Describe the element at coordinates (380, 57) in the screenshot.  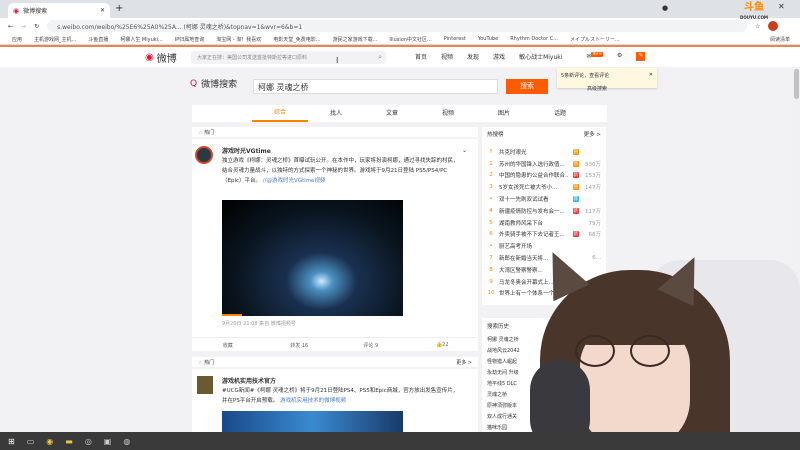
I see `search-icon: ⌕` at that location.